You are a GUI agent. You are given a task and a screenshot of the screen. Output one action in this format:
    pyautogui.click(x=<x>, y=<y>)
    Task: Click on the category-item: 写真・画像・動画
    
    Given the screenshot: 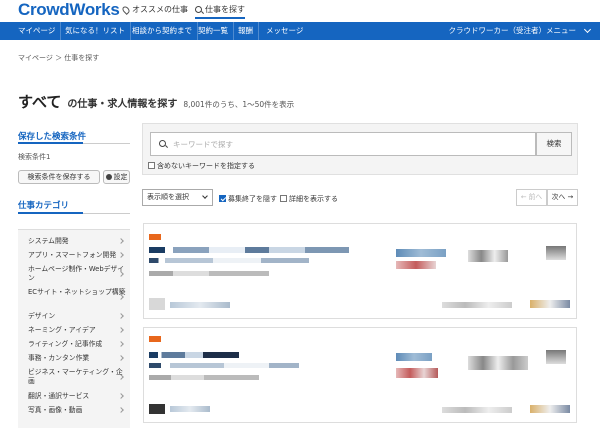 What is the action you would take?
    pyautogui.click(x=77, y=410)
    